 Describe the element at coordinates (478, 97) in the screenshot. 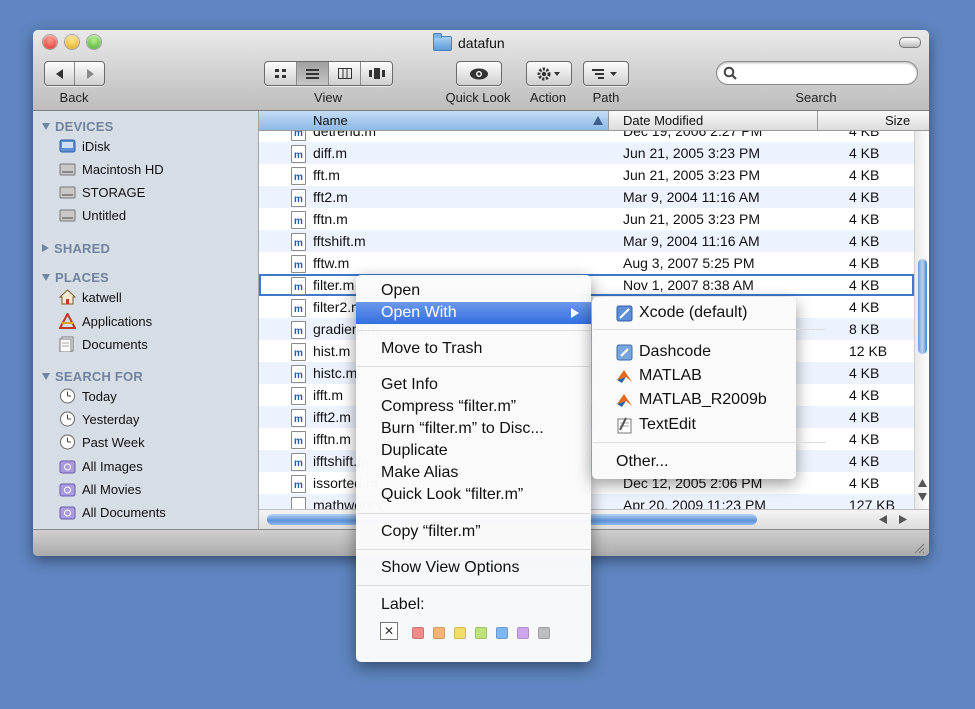

I see `quicklook-label: Quick Look` at that location.